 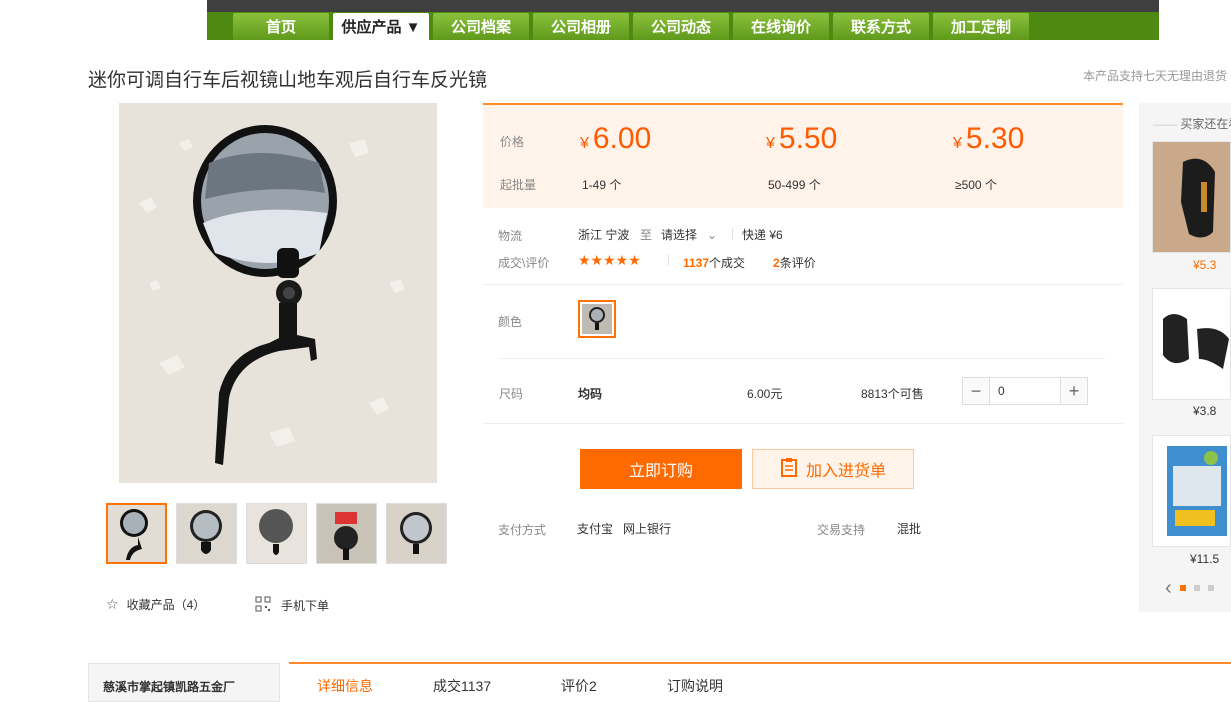 What do you see at coordinates (631, 26) in the screenshot?
I see `main-nav: 首页 供应产品 ▼ 公司档案 公司相册 公司动态 在线询价 联系方式 加工定制` at bounding box center [631, 26].